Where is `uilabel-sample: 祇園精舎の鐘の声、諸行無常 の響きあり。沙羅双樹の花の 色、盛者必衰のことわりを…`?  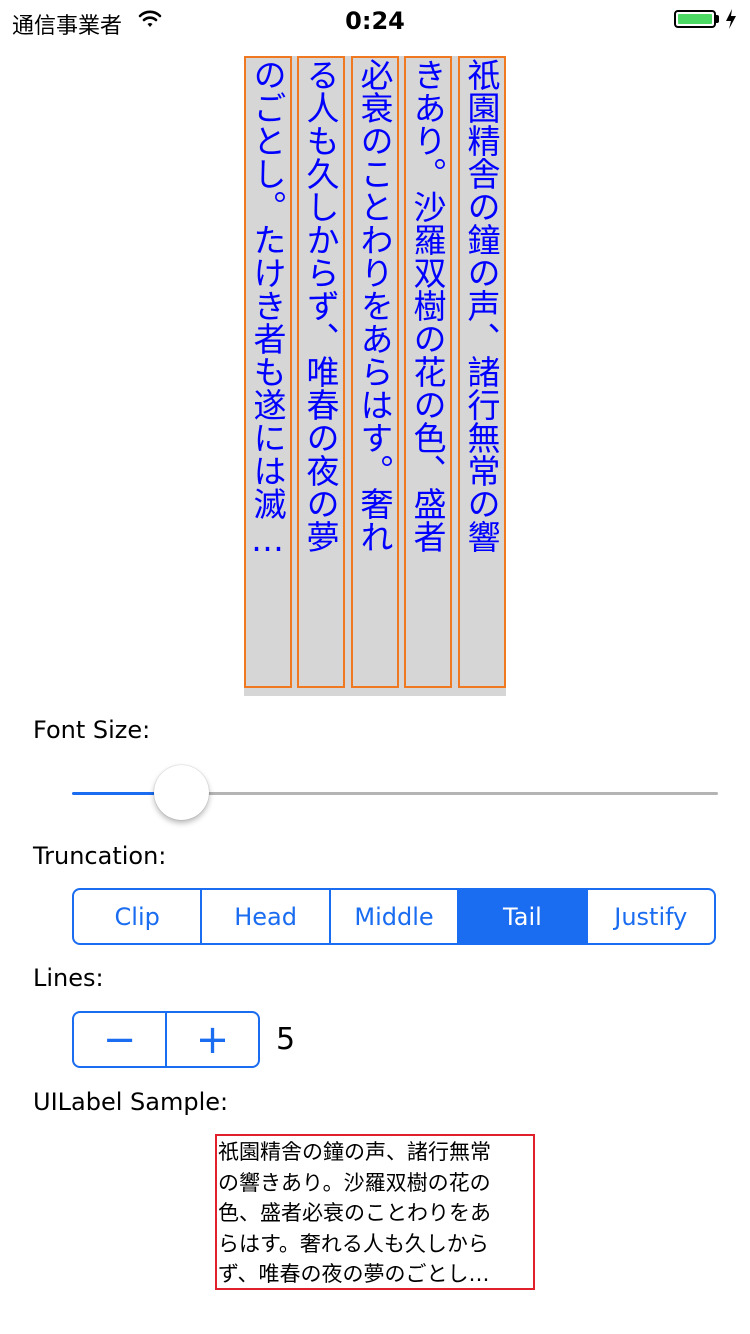
uilabel-sample: 祇園精舎の鐘の声、諸行無常 の響きあり。沙羅双樹の花の 色、盛者必衰のことわりを… is located at coordinates (375, 1212).